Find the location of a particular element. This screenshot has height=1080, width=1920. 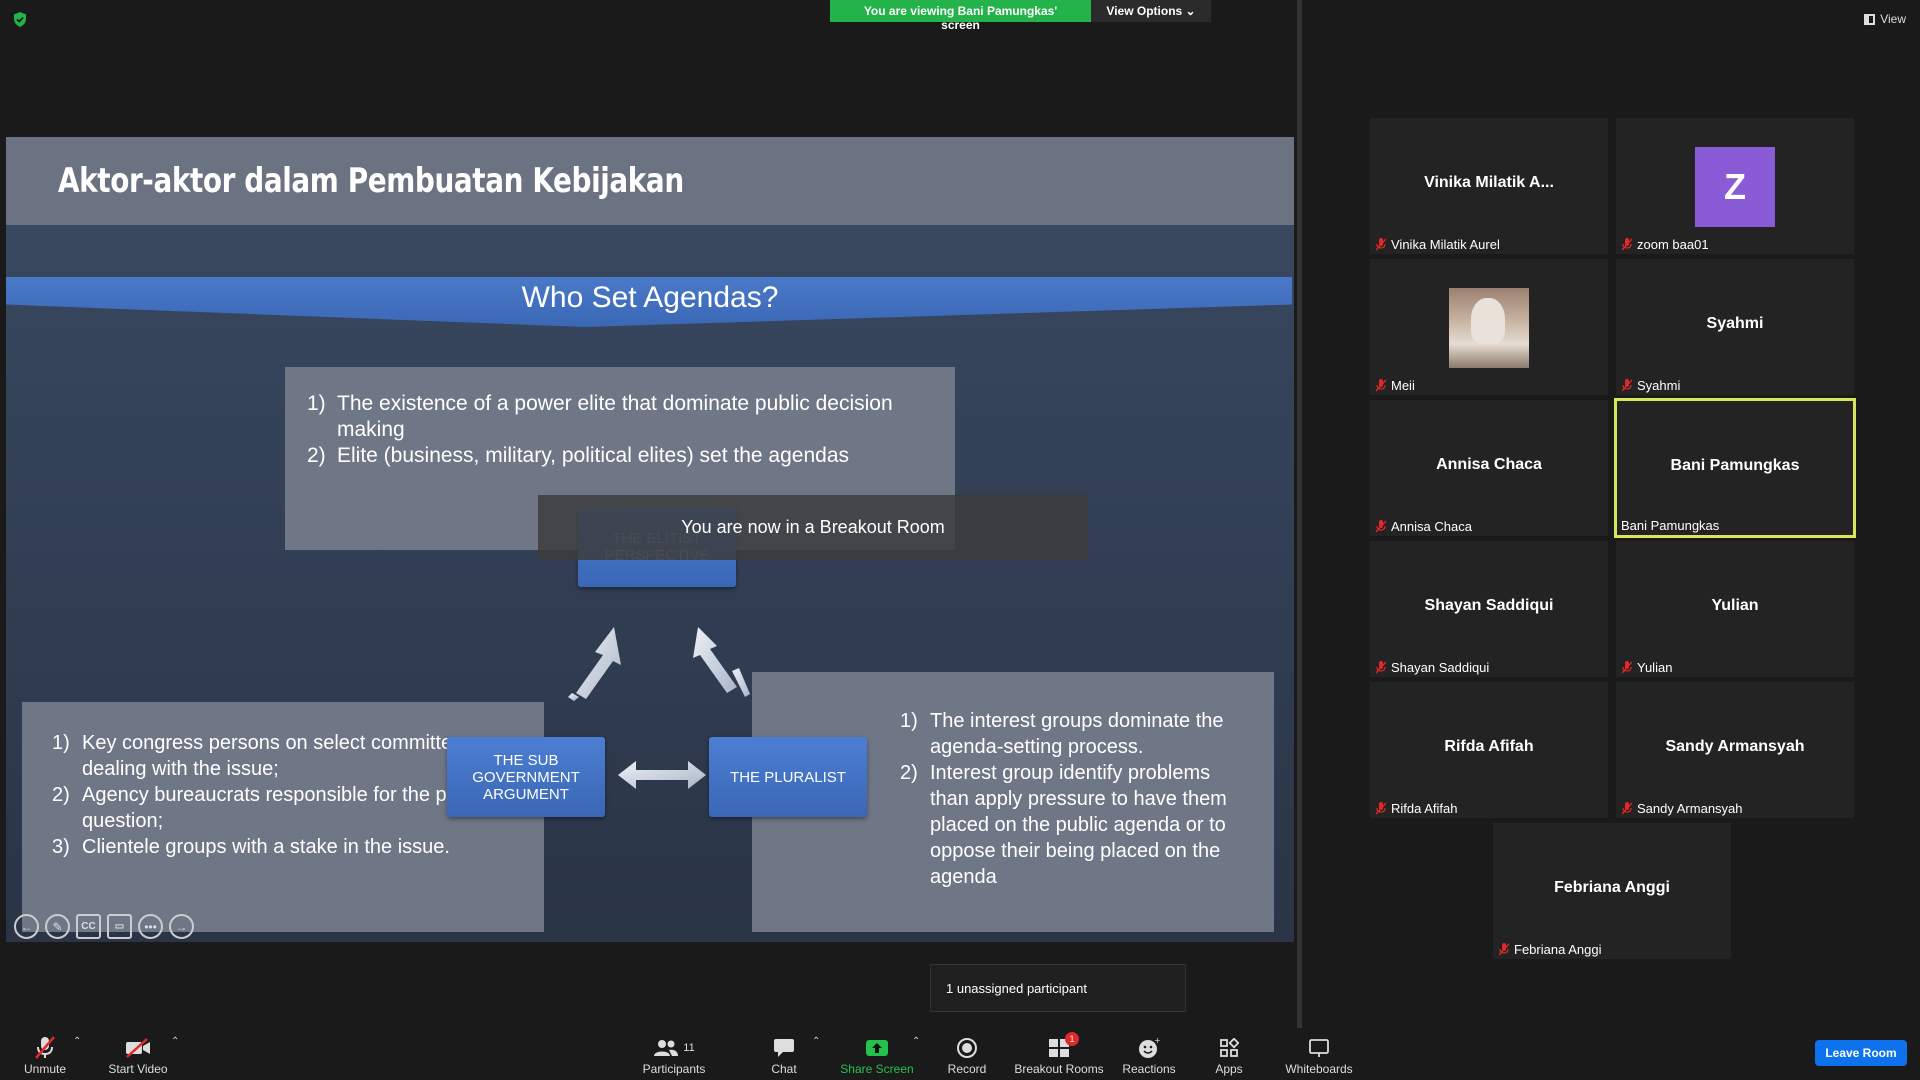

arrow-elitist-pluralist is located at coordinates (721, 662).